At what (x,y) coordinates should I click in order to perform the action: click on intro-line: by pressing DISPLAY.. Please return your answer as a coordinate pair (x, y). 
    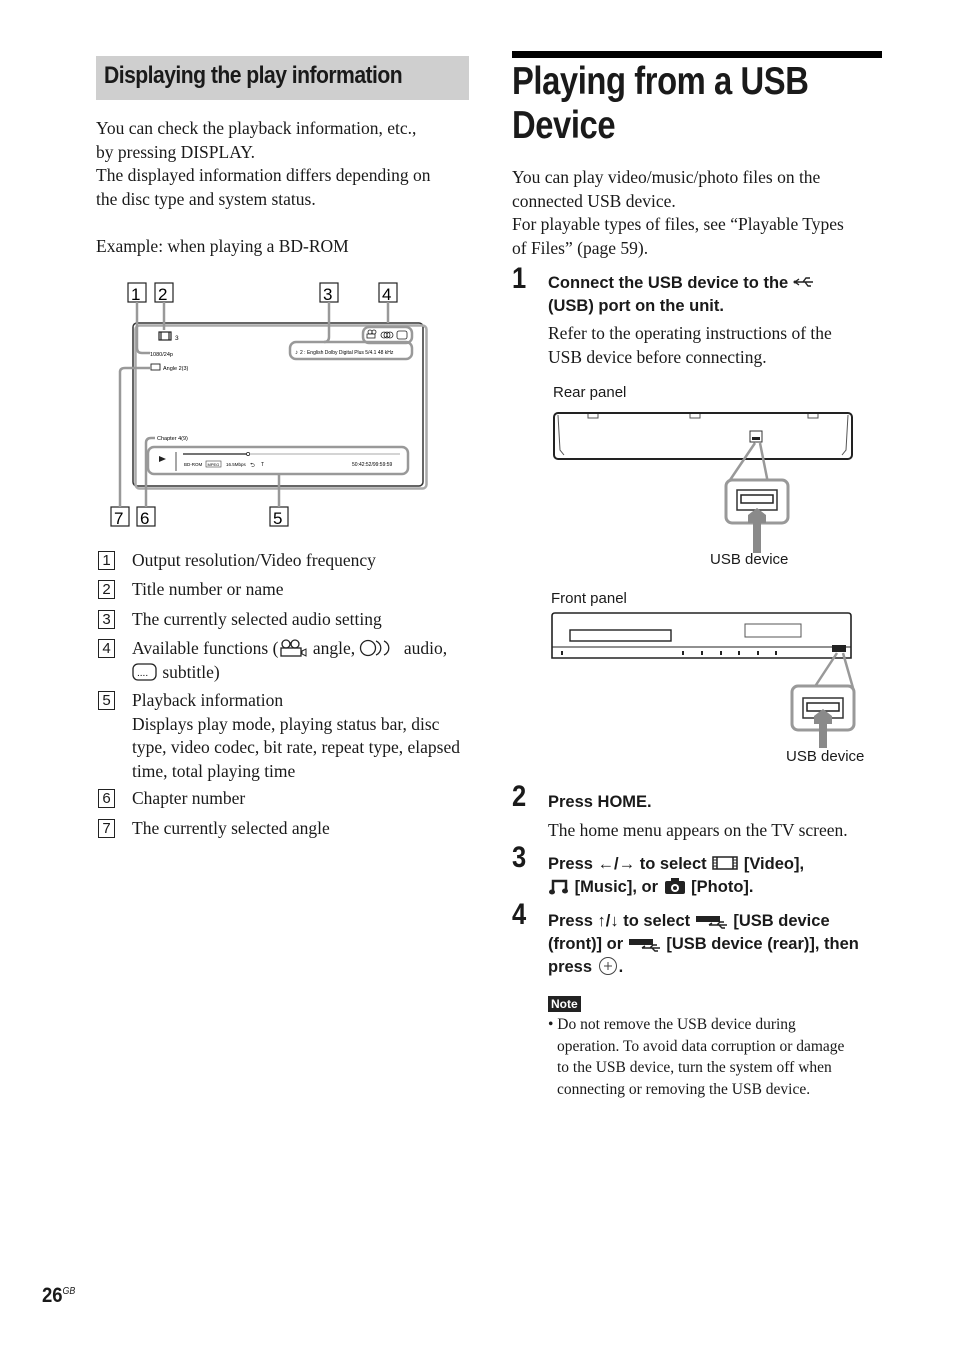
    Looking at the image, I should click on (175, 151).